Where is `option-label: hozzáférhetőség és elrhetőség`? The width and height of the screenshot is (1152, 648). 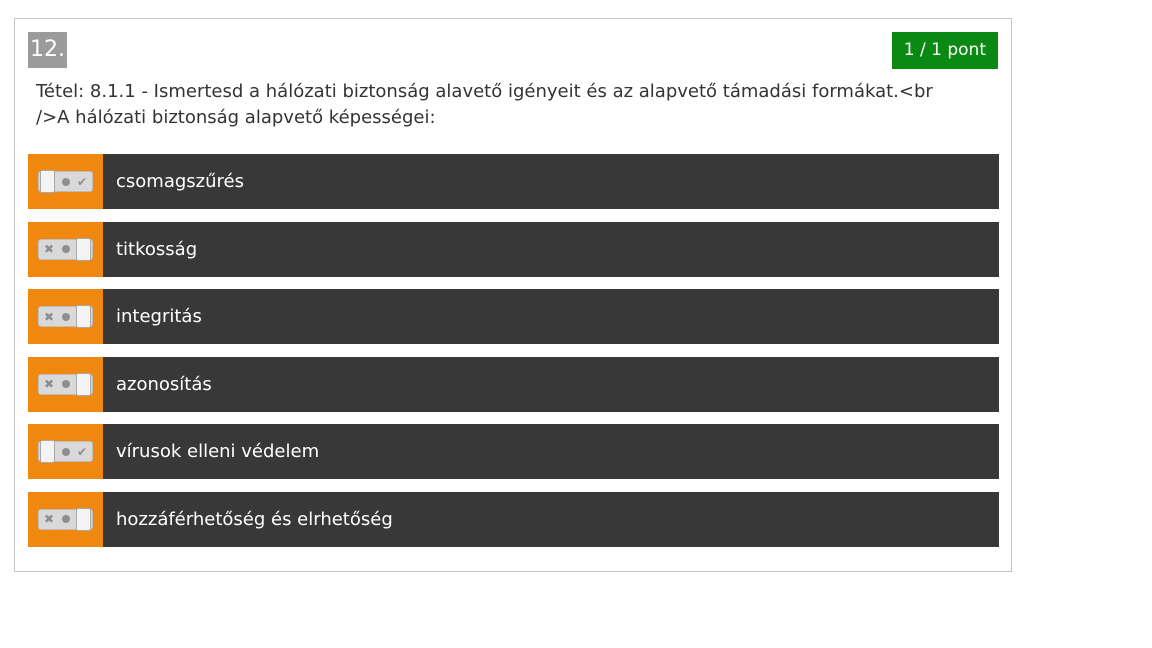
option-label: hozzáférhetőség és elrhetőség is located at coordinates (254, 519).